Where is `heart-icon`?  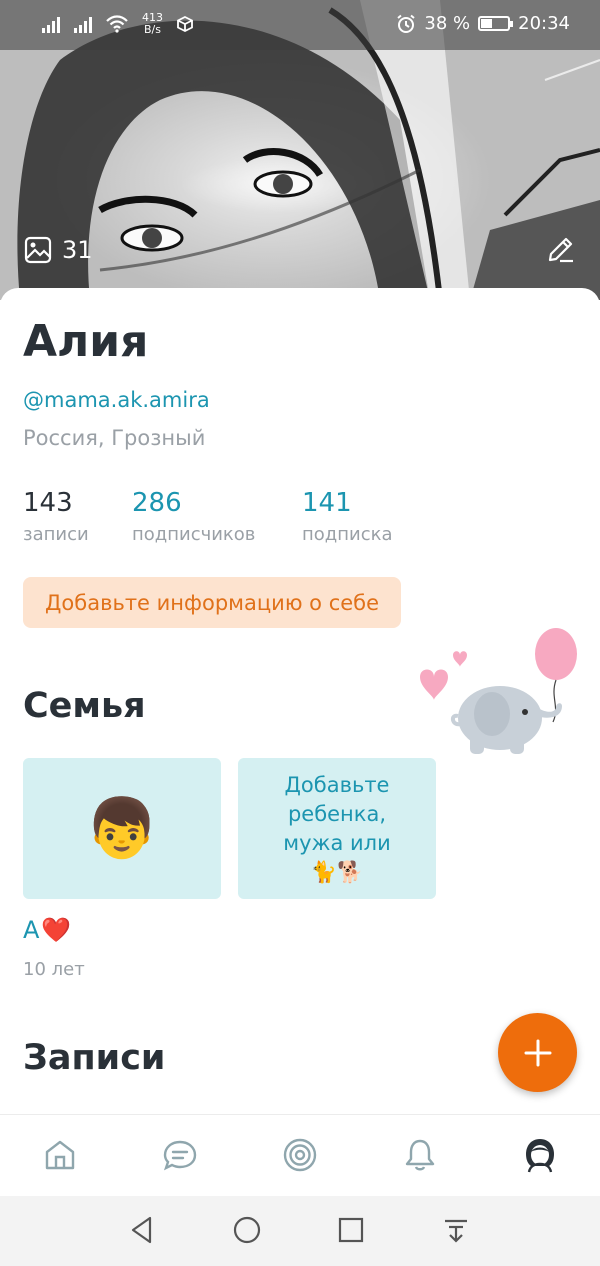
heart-icon is located at coordinates (434, 684).